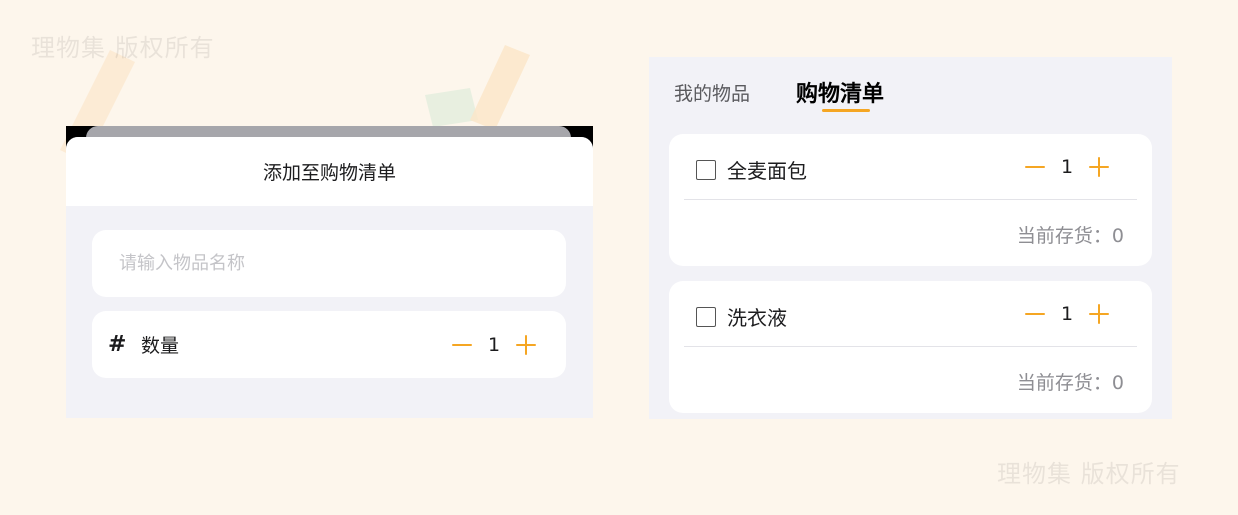  Describe the element at coordinates (846, 110) in the screenshot. I see `active-tab-indicator` at that location.